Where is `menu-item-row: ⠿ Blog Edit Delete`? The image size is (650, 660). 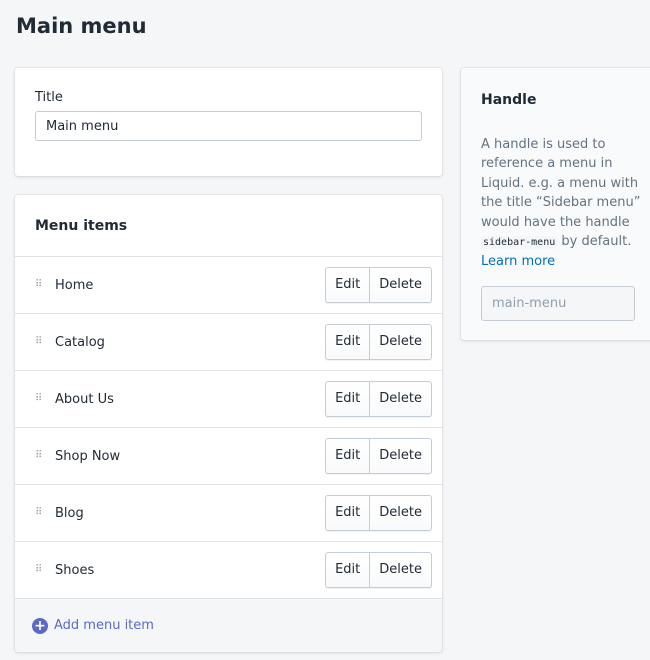 menu-item-row: ⠿ Blog Edit Delete is located at coordinates (228, 513).